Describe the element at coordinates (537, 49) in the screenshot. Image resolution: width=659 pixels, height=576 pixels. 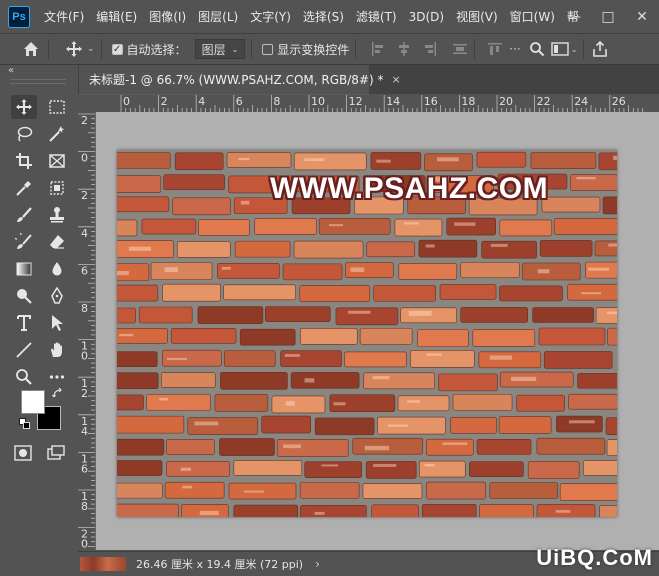
I see `search-icon` at that location.